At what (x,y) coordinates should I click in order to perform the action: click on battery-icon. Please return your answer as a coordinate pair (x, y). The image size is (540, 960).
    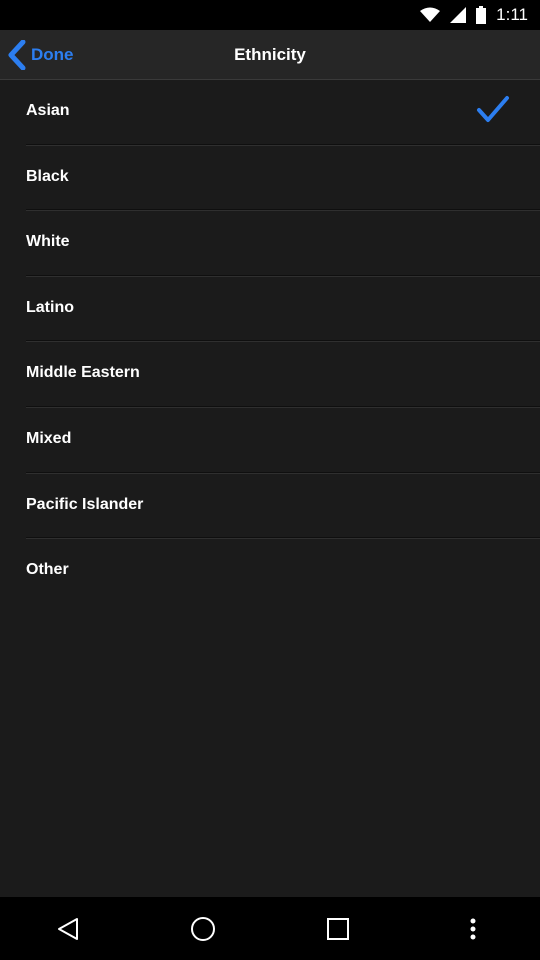
    Looking at the image, I should click on (481, 15).